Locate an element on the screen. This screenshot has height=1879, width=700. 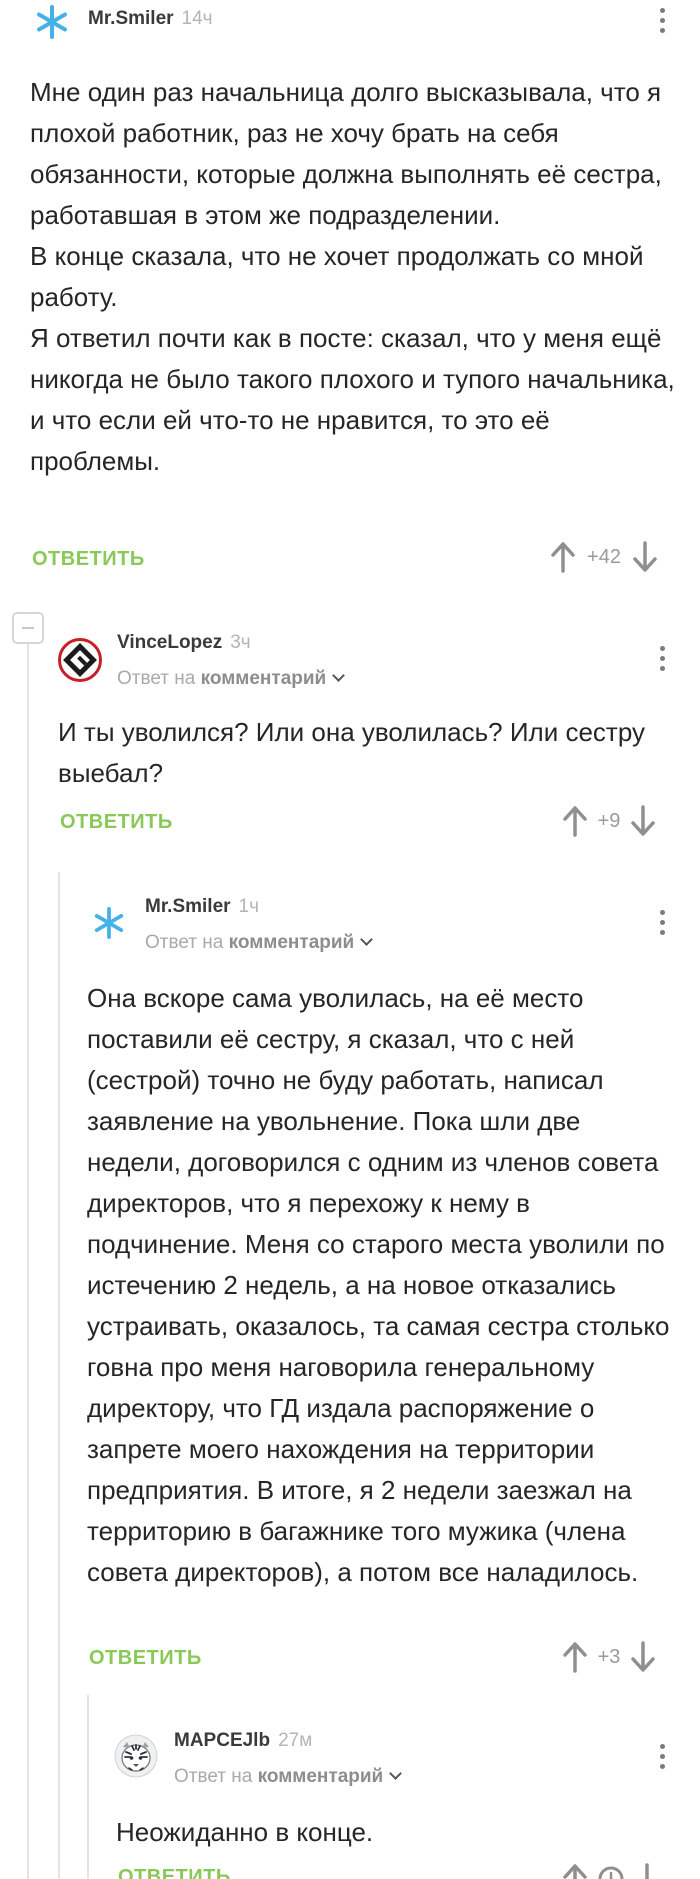
rating-score: +42 is located at coordinates (604, 556).